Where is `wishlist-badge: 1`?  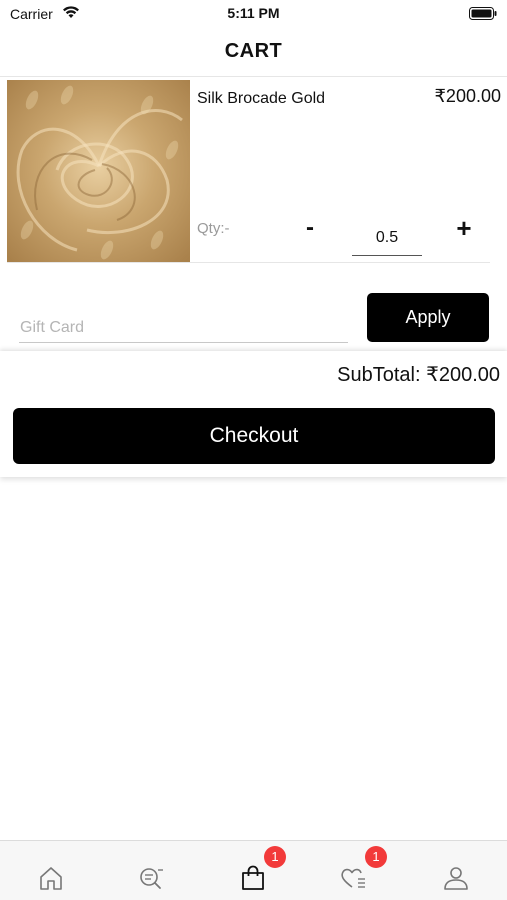
wishlist-badge: 1 is located at coordinates (376, 857).